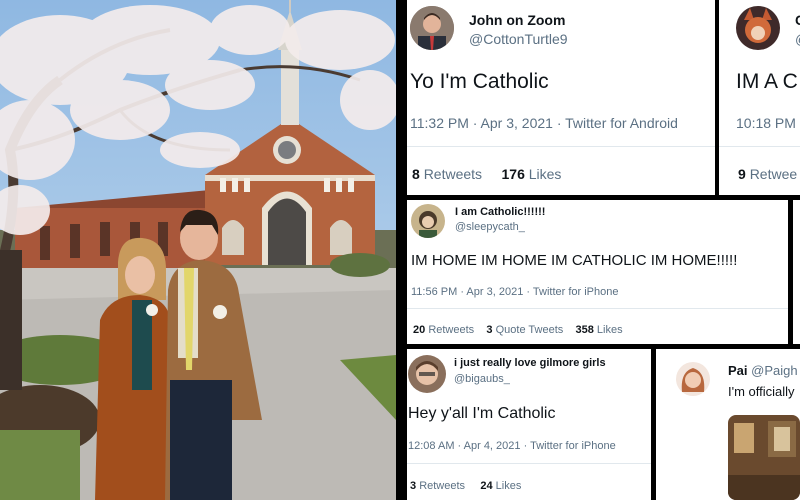  I want to click on retweet-count: 9 Retwee, so click(767, 174).